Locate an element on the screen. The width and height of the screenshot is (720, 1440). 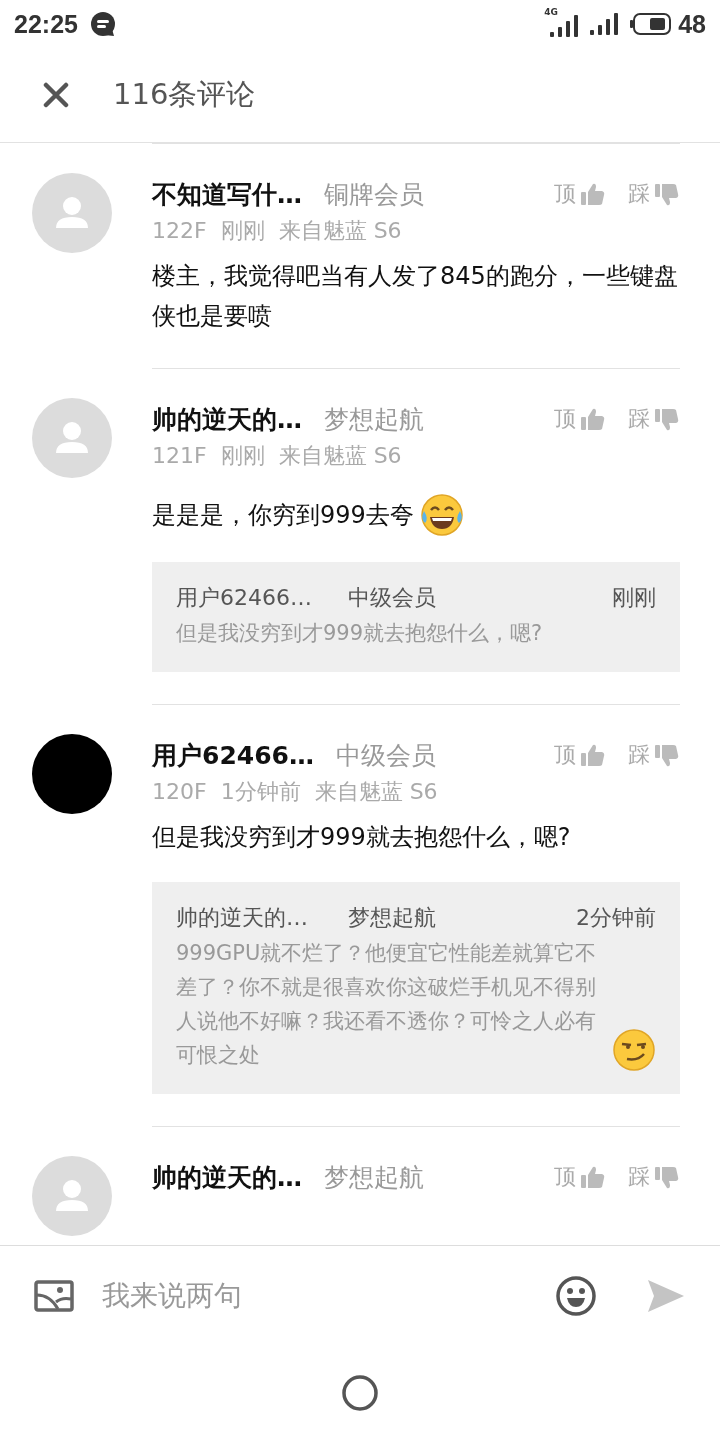
image-icon is located at coordinates (54, 1296).